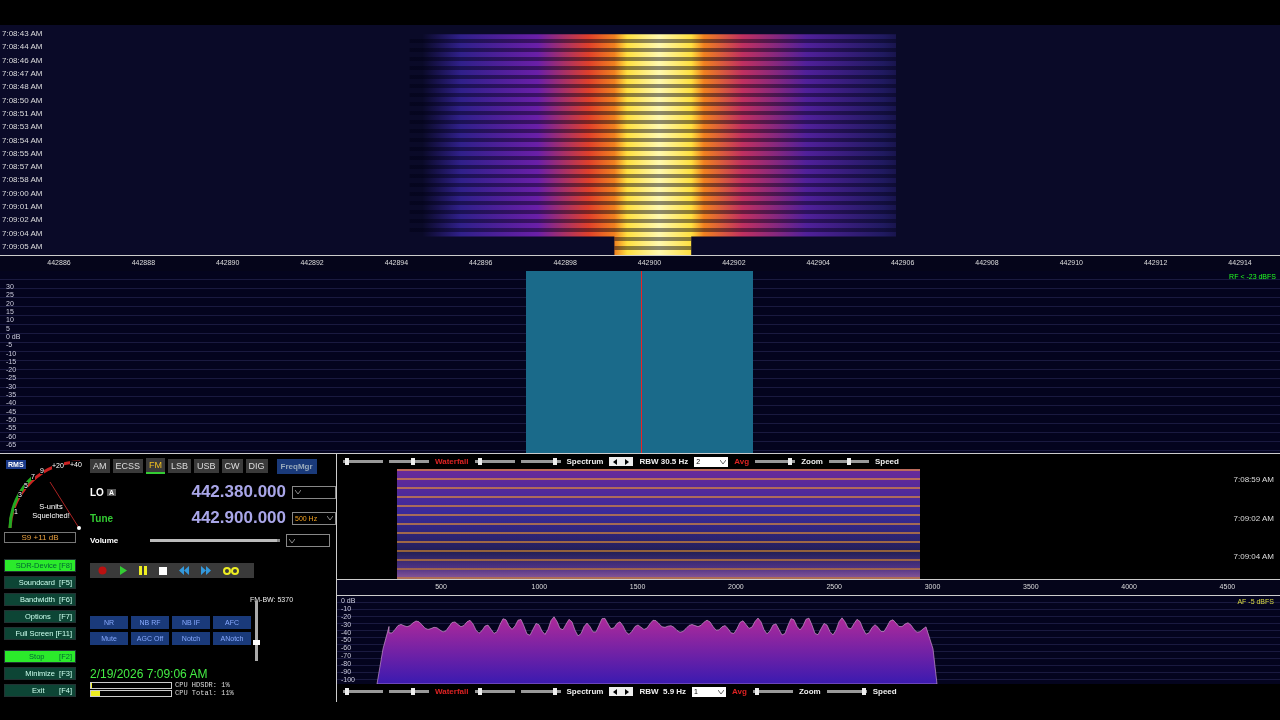 The height and width of the screenshot is (720, 1280). I want to click on play-icon, so click(123, 570).